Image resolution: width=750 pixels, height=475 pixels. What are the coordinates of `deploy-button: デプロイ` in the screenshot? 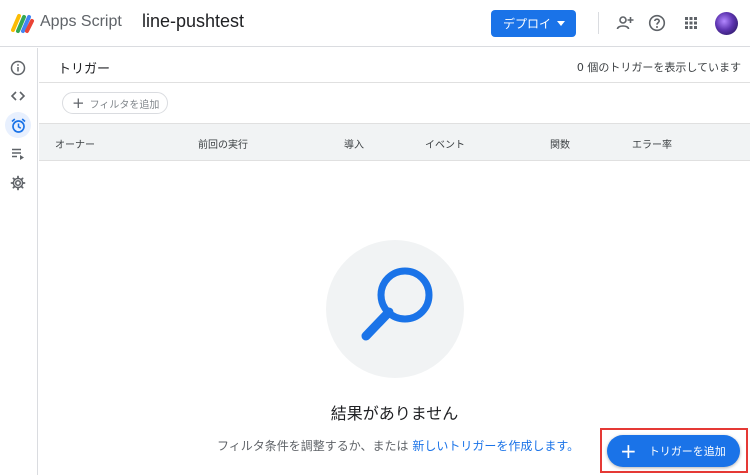 It's located at (533, 23).